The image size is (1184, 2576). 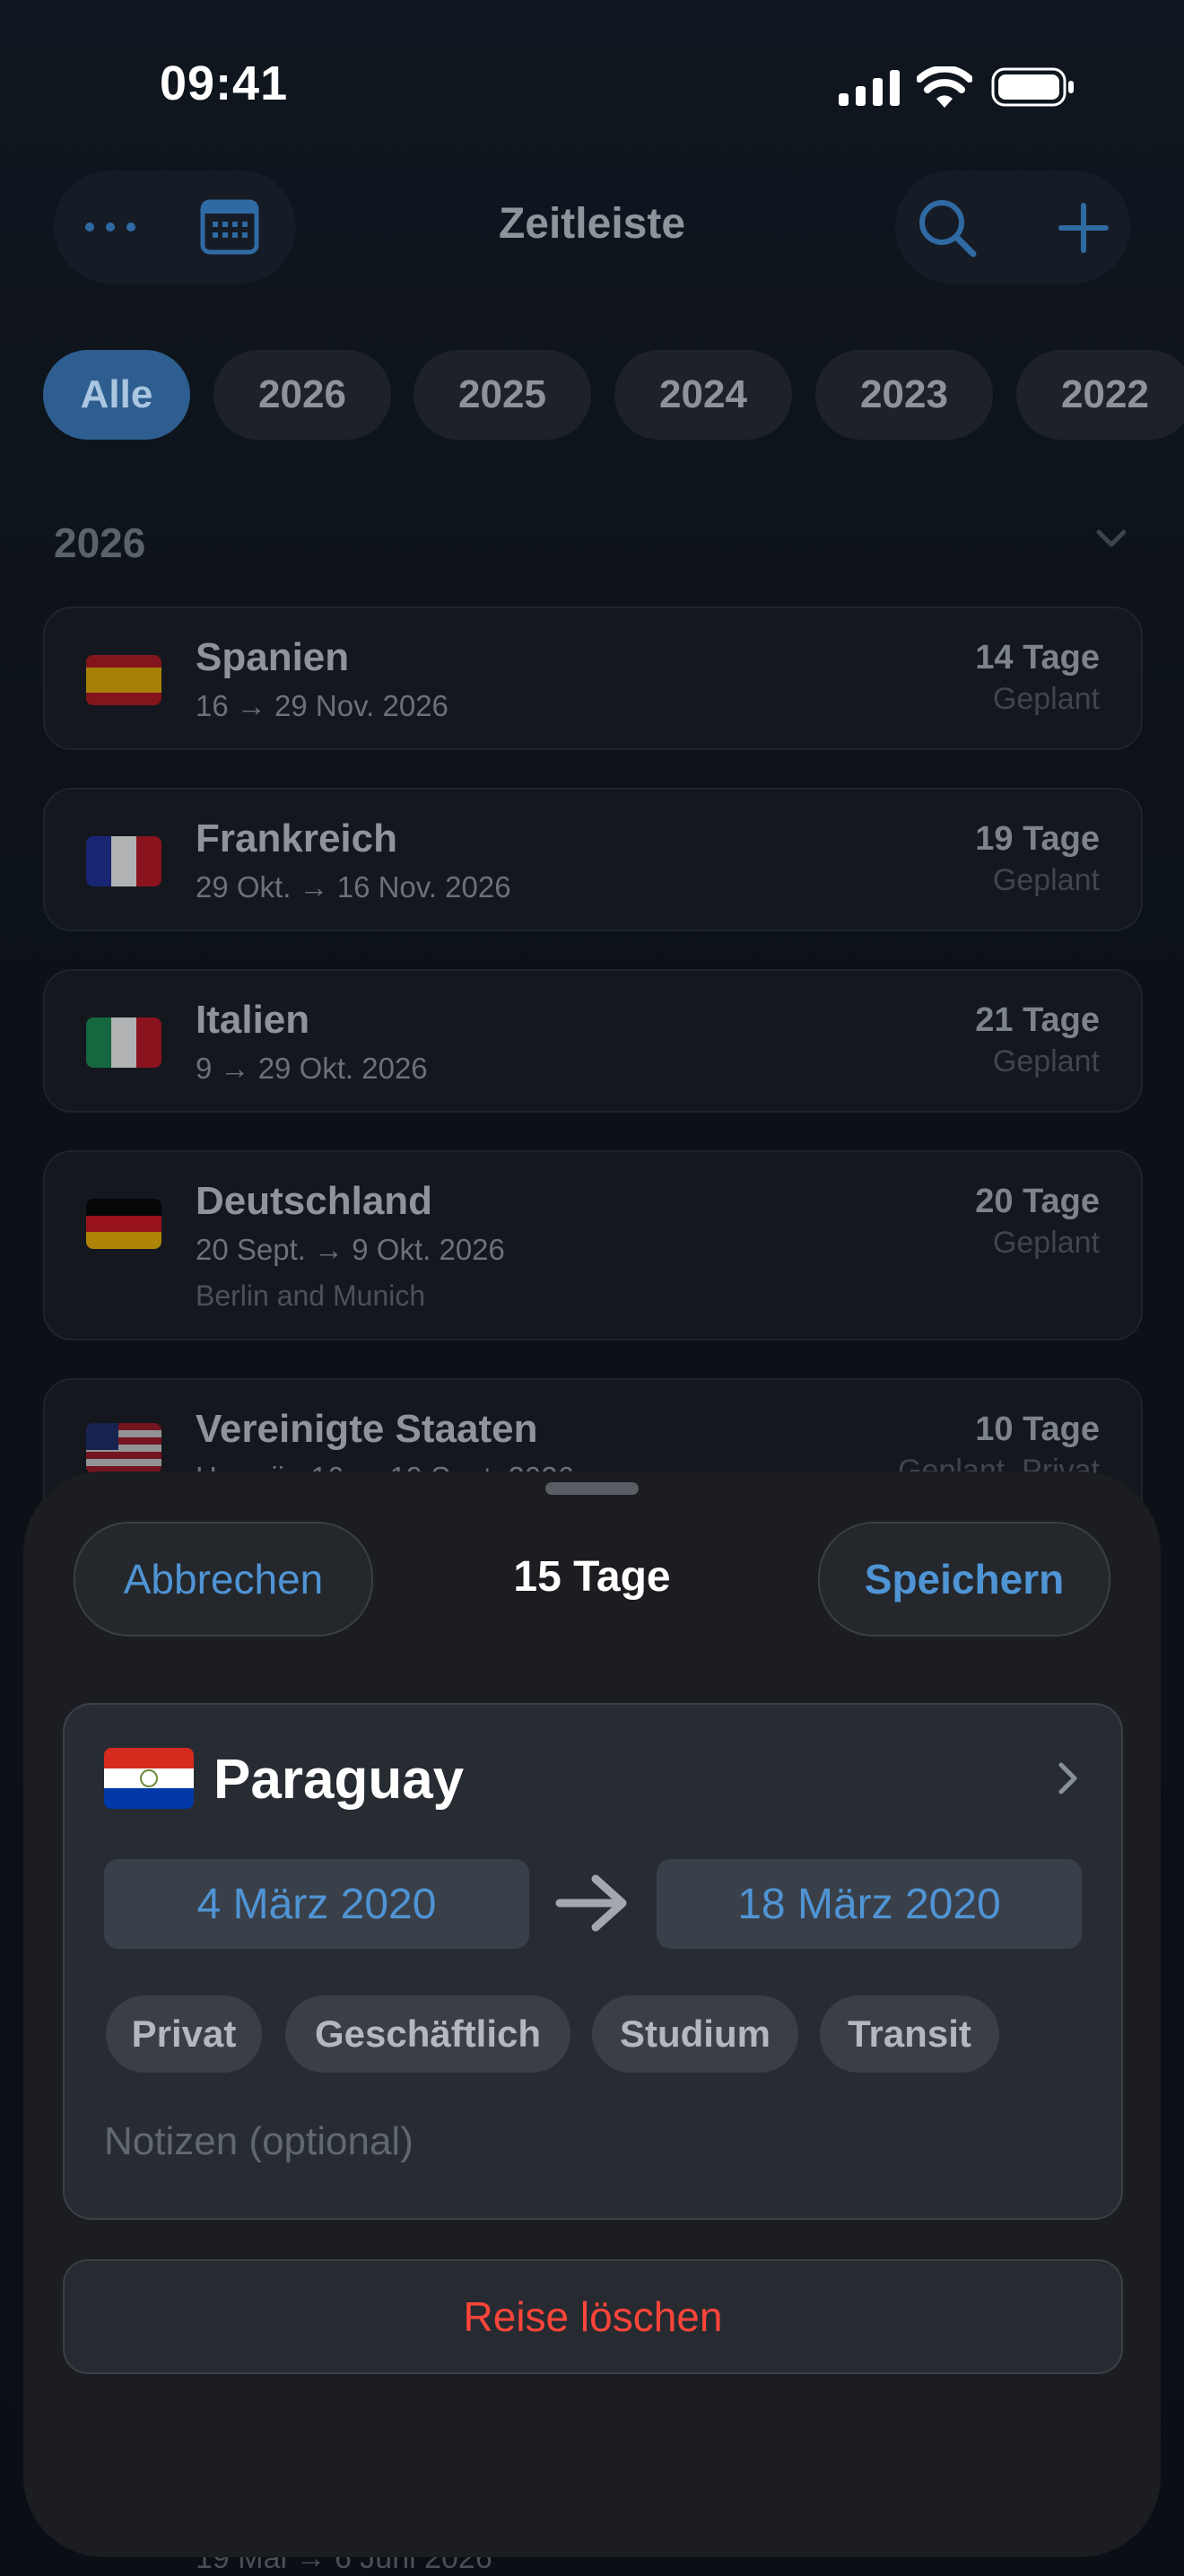 What do you see at coordinates (123, 861) in the screenshot?
I see `flag-france-icon` at bounding box center [123, 861].